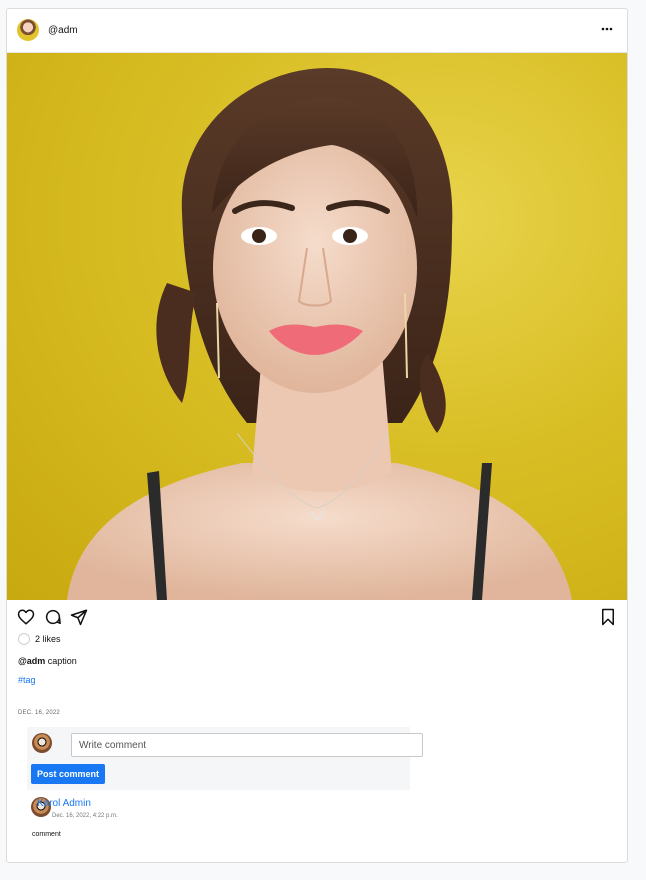 The width and height of the screenshot is (646, 880). What do you see at coordinates (27, 680) in the screenshot?
I see `hashtag-link: #tag` at bounding box center [27, 680].